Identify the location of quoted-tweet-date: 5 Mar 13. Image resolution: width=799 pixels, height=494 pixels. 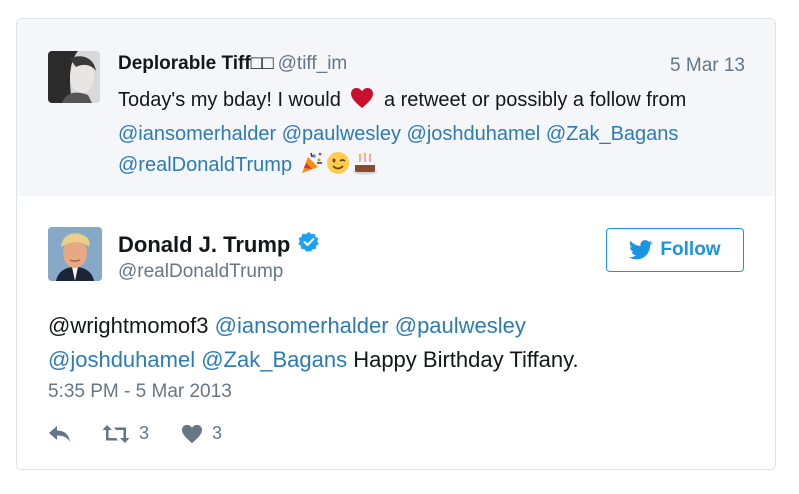
(707, 66).